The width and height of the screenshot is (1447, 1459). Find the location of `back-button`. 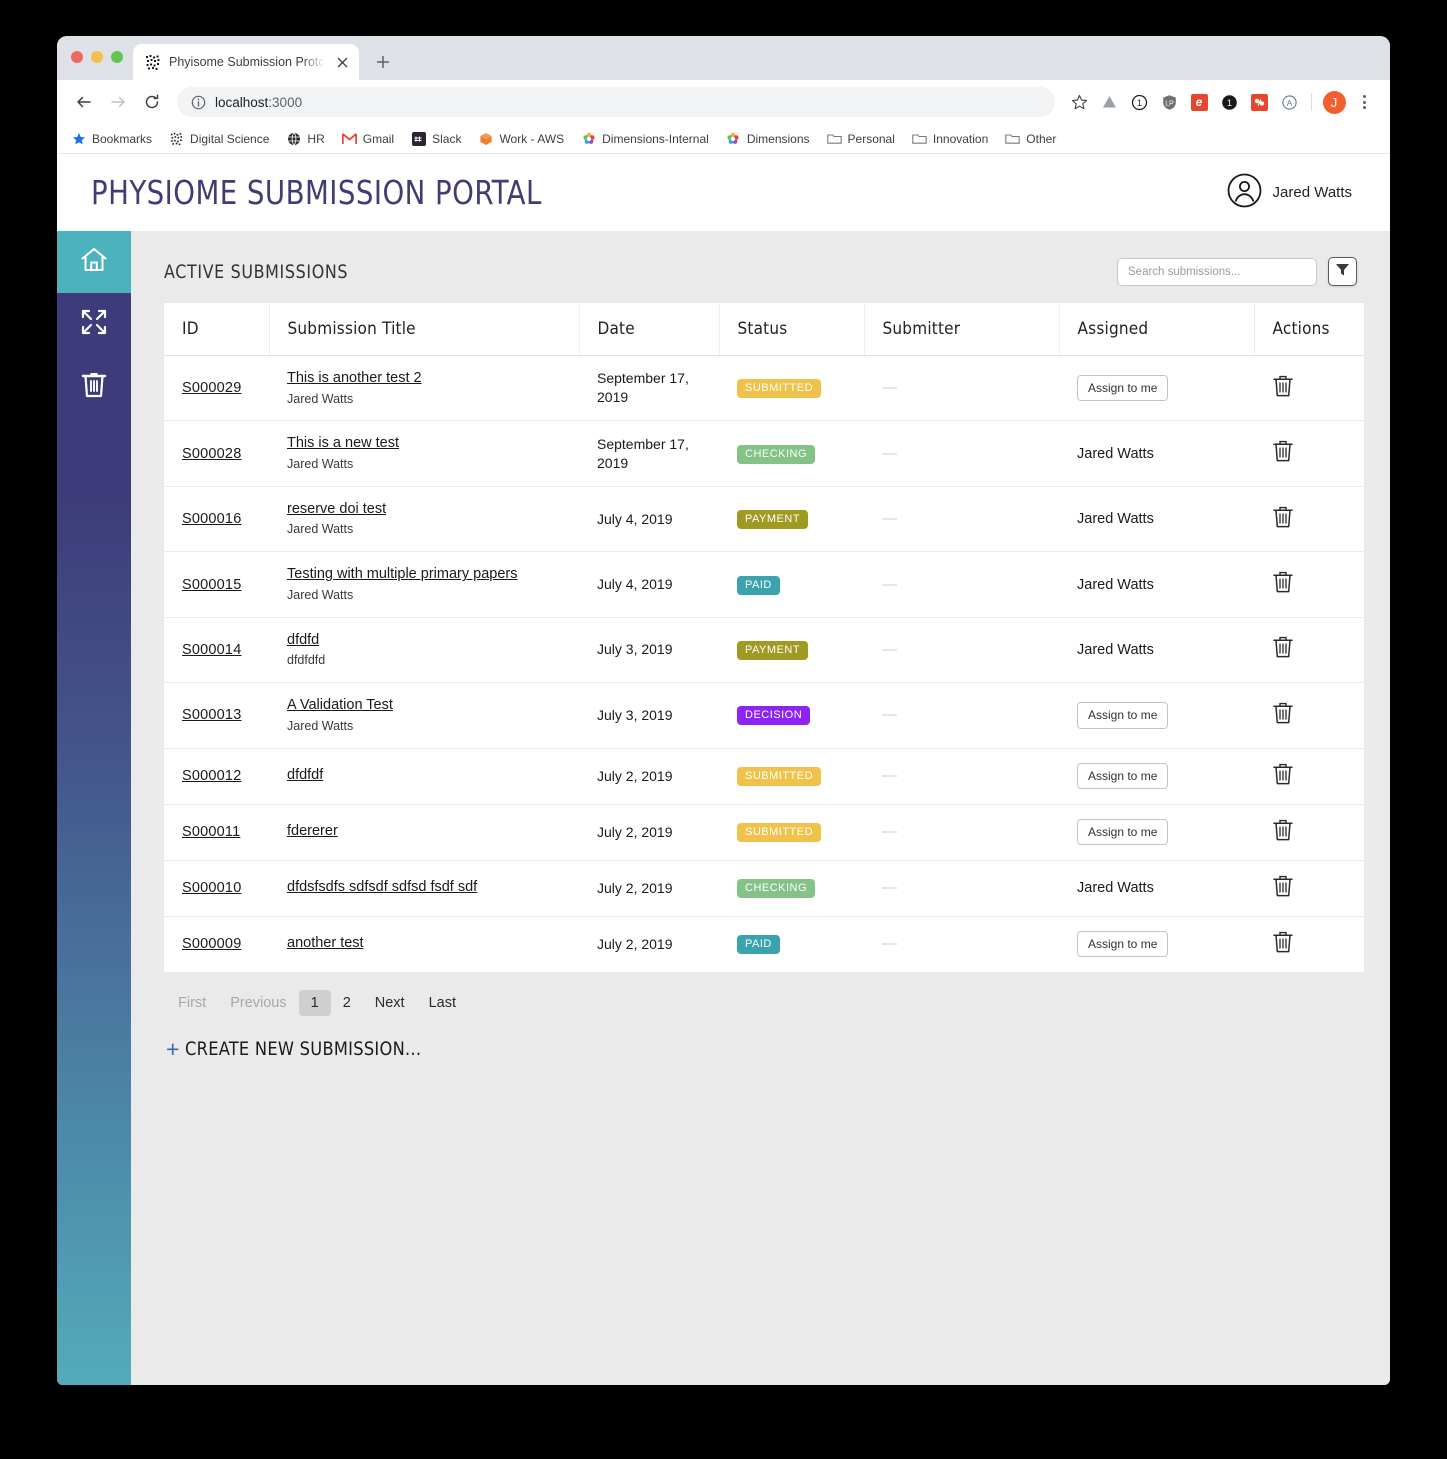

back-button is located at coordinates (84, 102).